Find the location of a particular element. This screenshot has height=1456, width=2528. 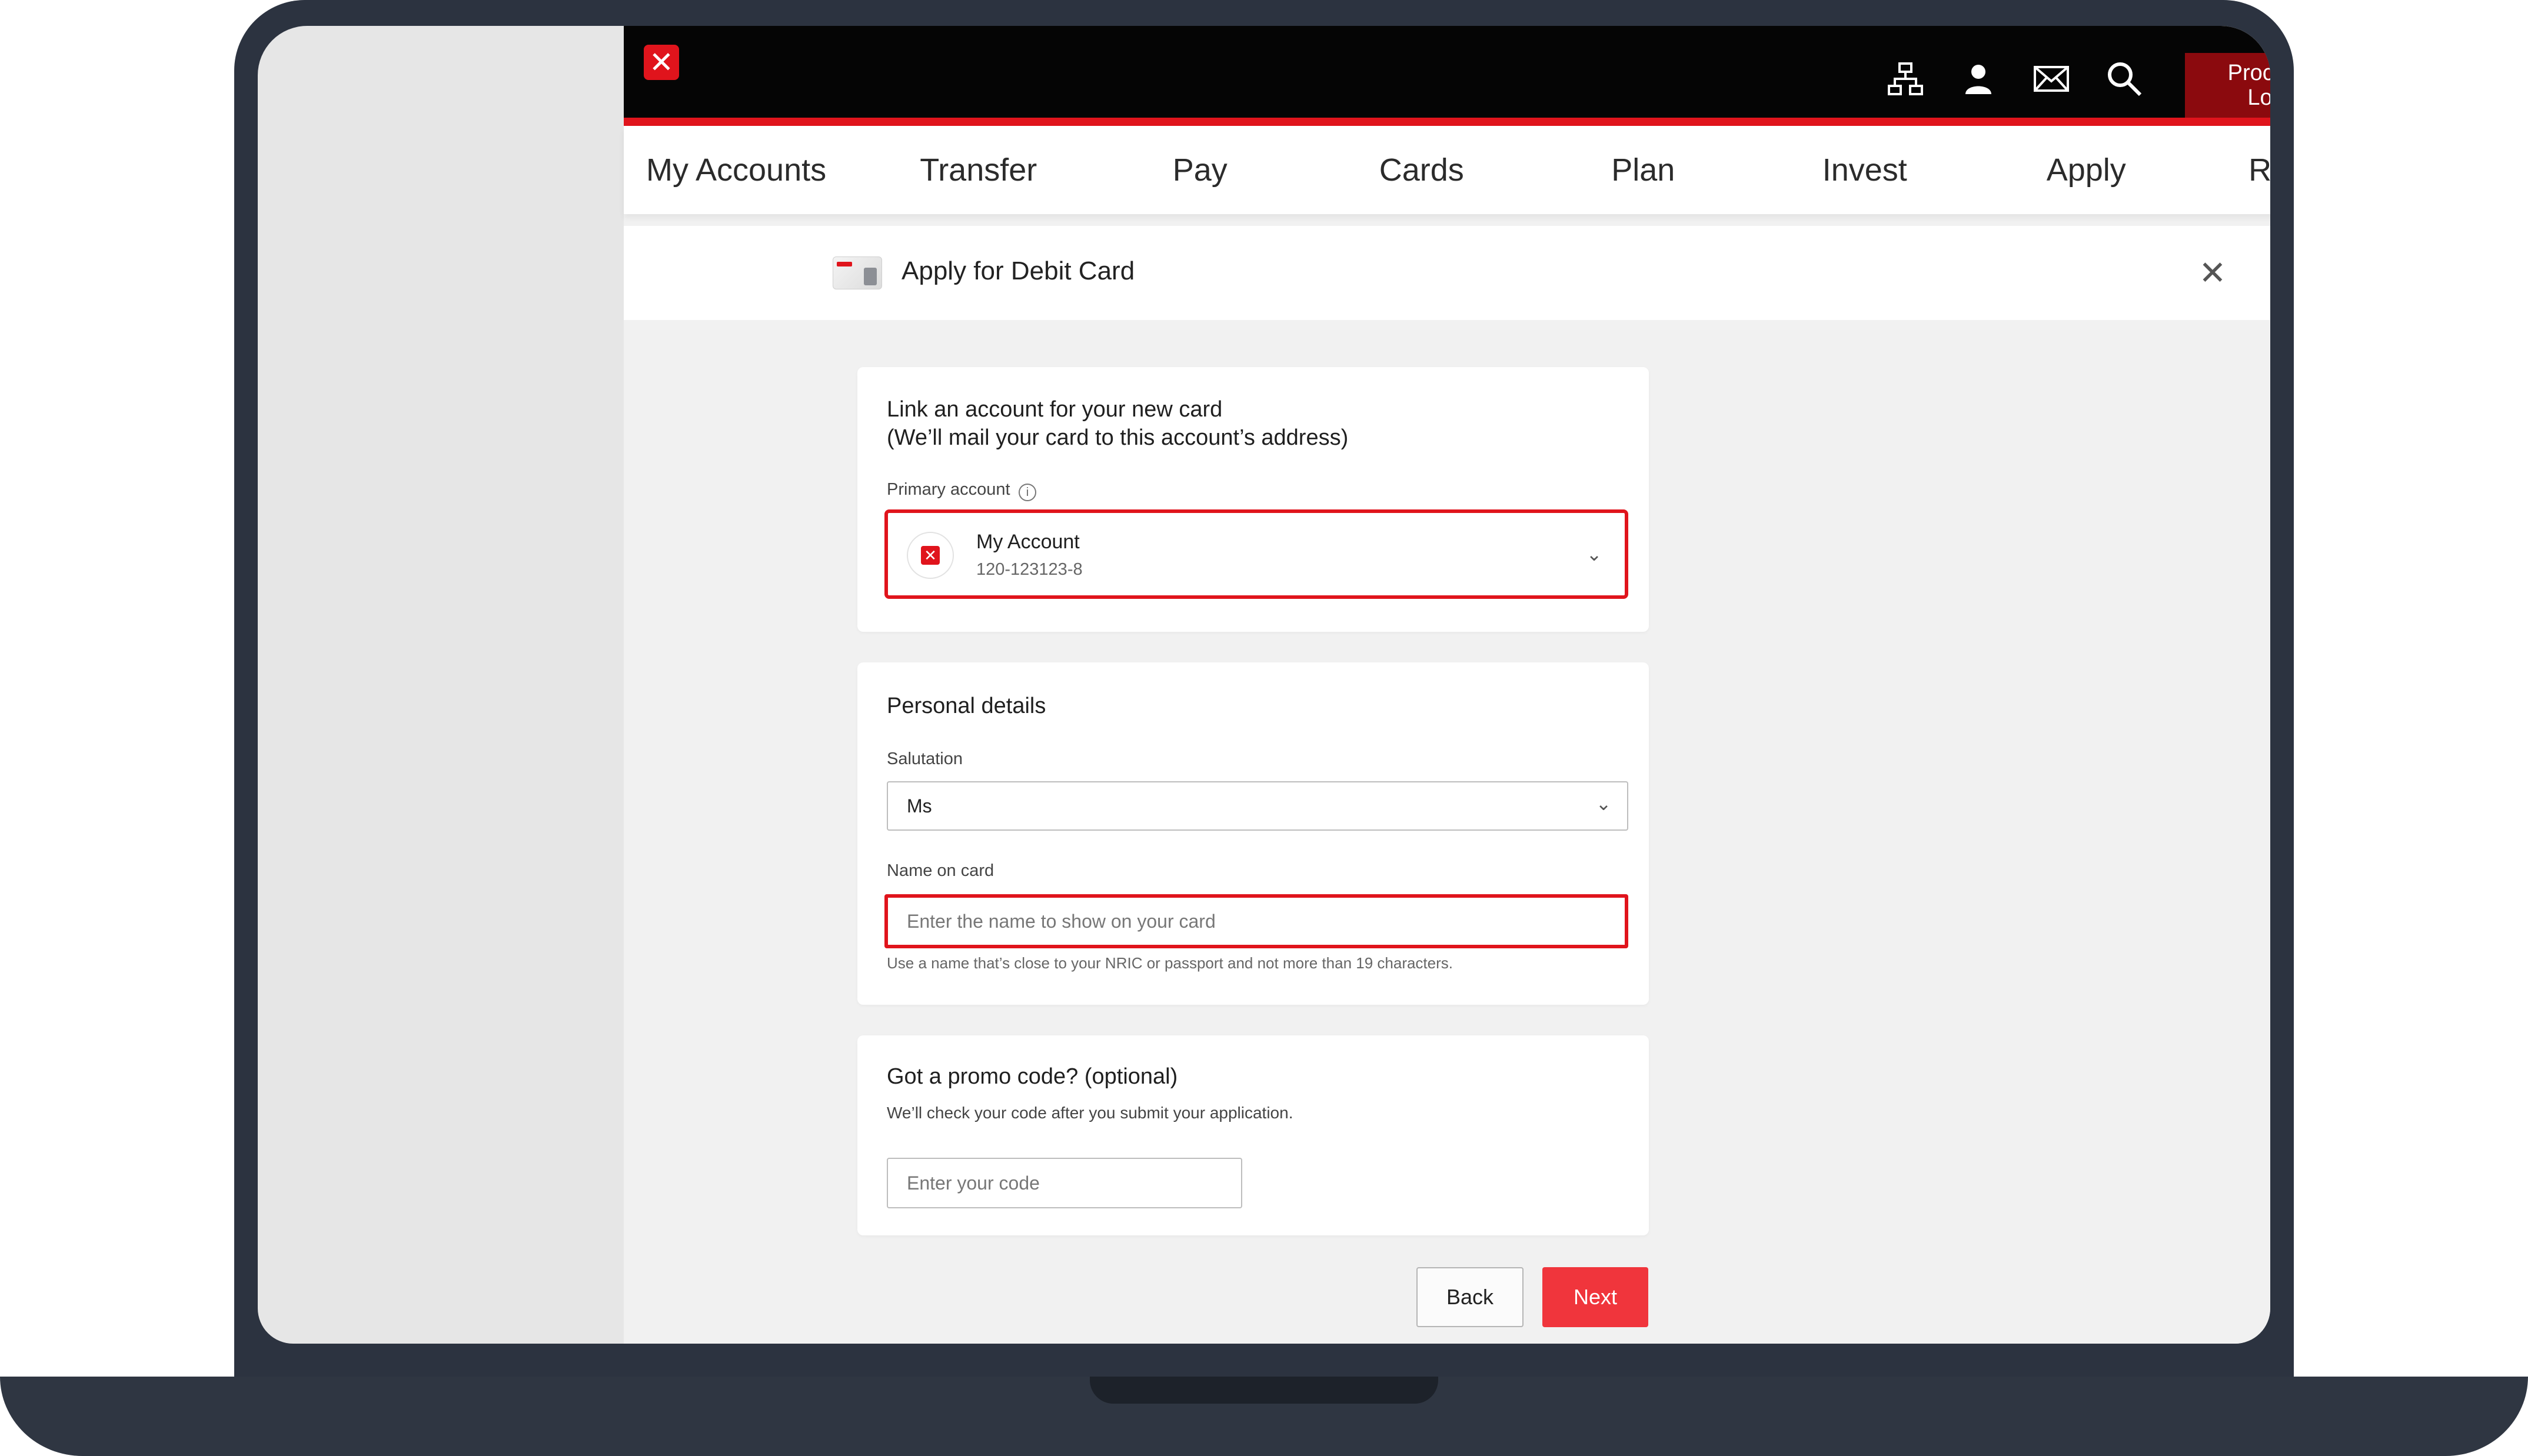

primary-account-label-row: Primary account i is located at coordinates (961, 490).